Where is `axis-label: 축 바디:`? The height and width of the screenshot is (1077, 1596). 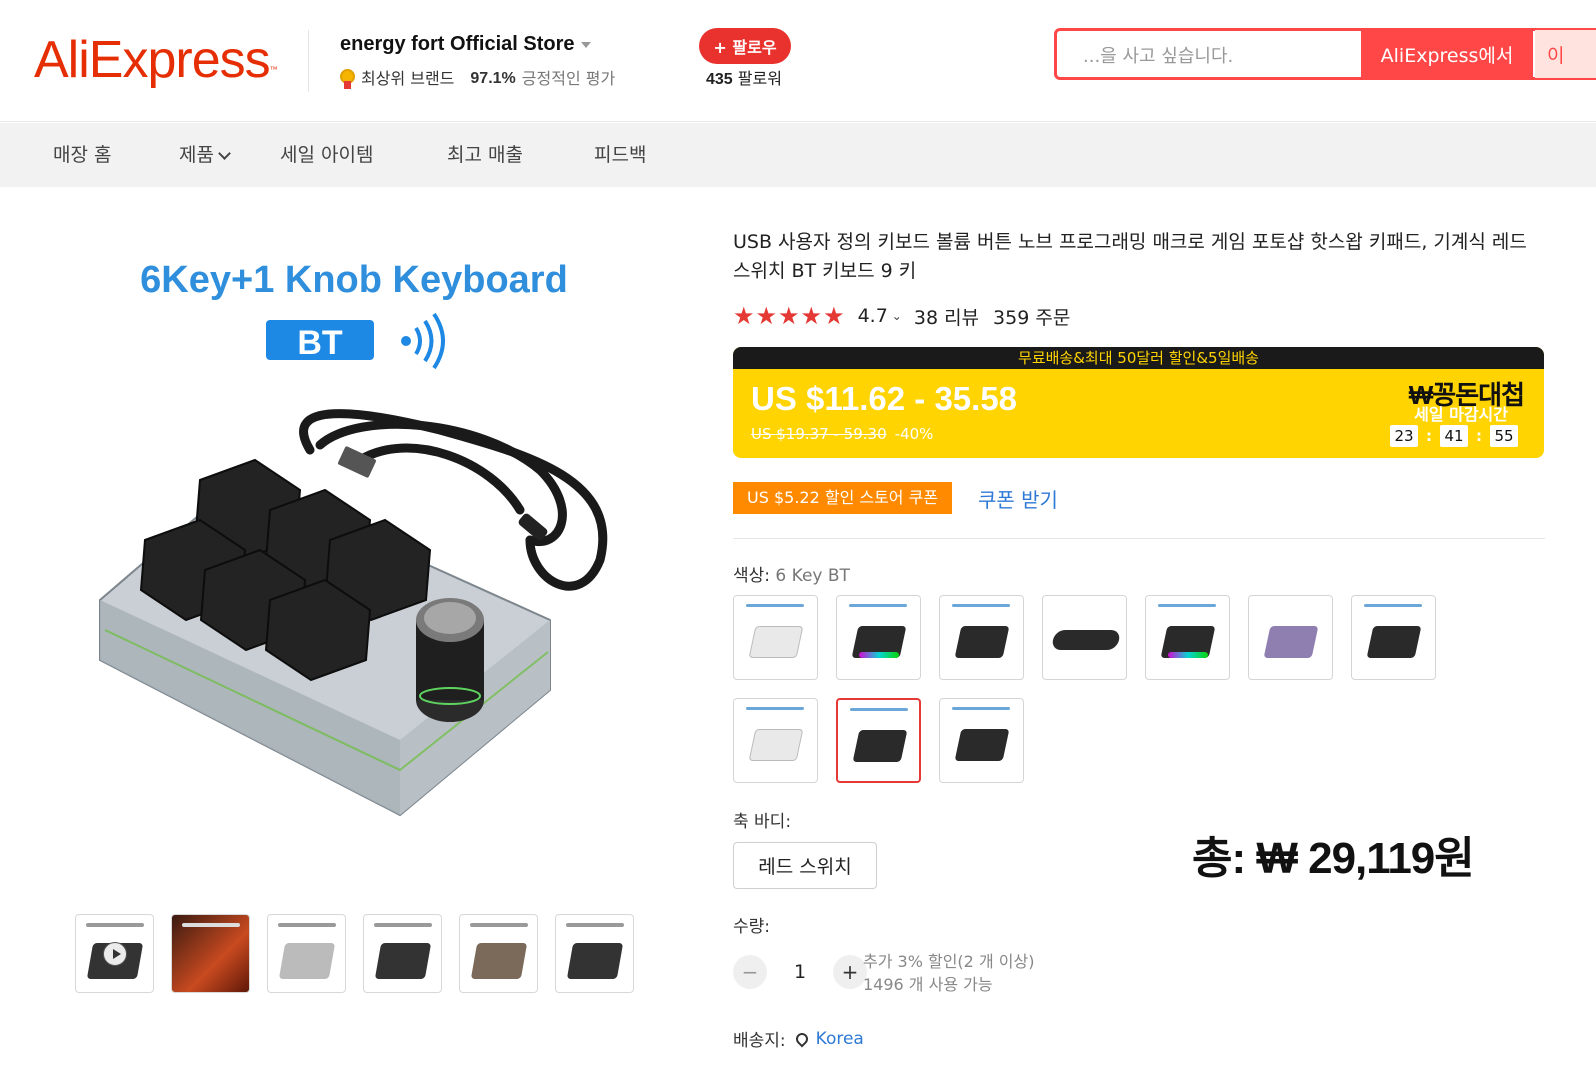 axis-label: 축 바디: is located at coordinates (762, 822).